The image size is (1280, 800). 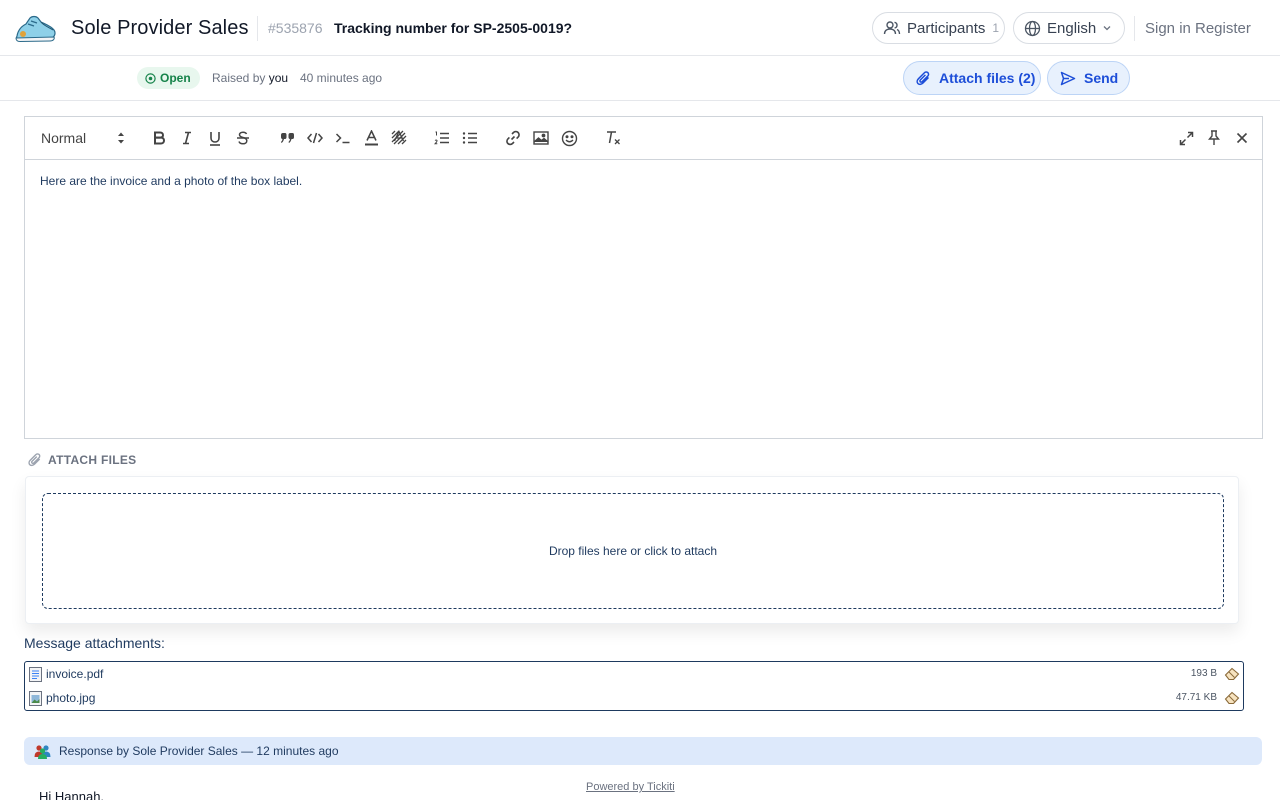 I want to click on ordered-list-icon, so click(x=442, y=138).